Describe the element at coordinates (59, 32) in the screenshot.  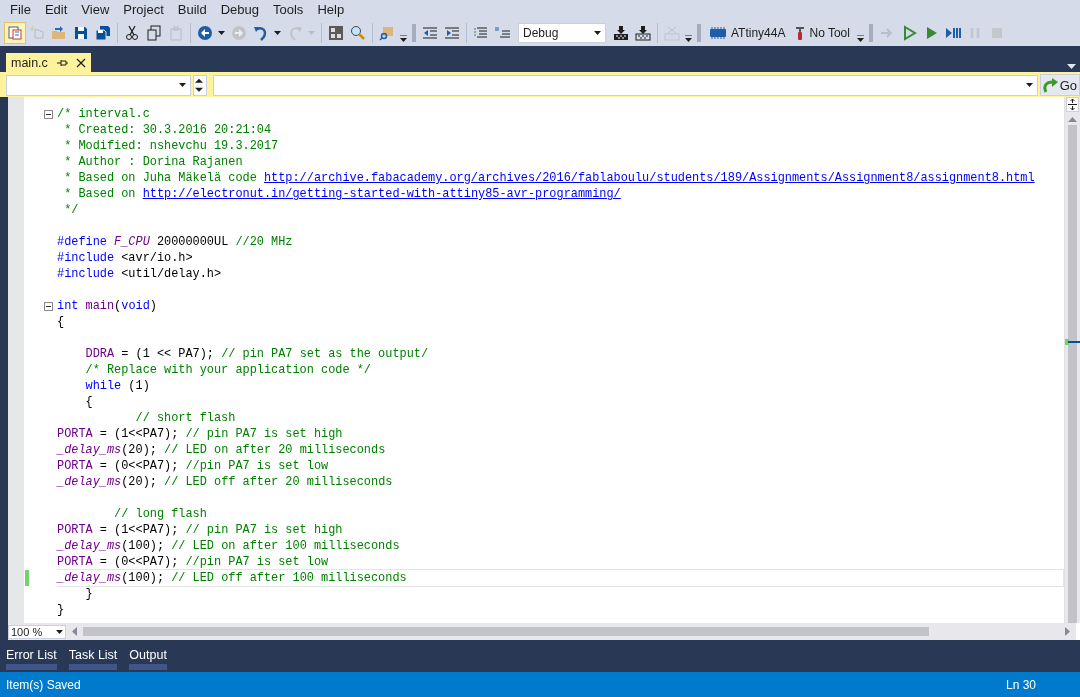
I see `open-folder-icon` at that location.